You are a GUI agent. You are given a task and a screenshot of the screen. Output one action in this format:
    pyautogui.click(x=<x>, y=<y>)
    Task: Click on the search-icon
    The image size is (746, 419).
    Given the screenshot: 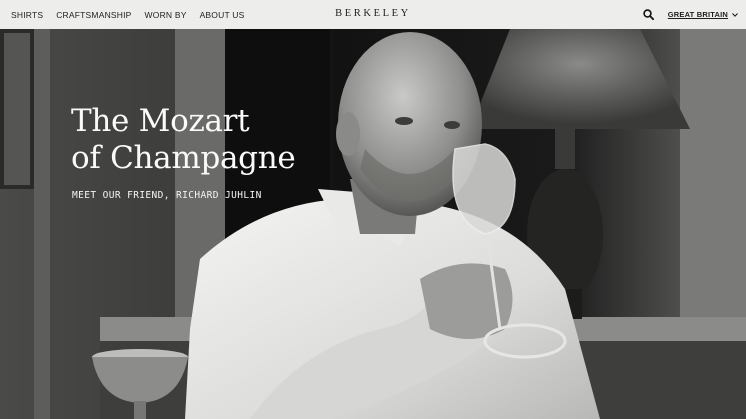 What is the action you would take?
    pyautogui.click(x=649, y=14)
    